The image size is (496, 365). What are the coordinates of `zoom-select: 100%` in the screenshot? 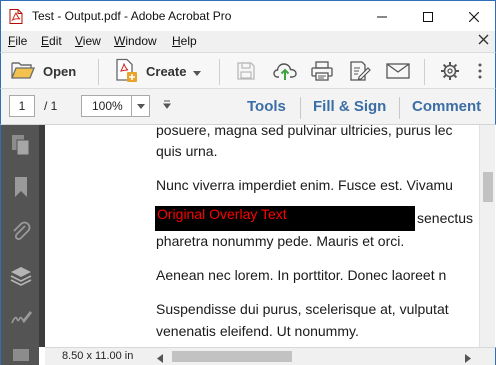 It's located at (115, 106).